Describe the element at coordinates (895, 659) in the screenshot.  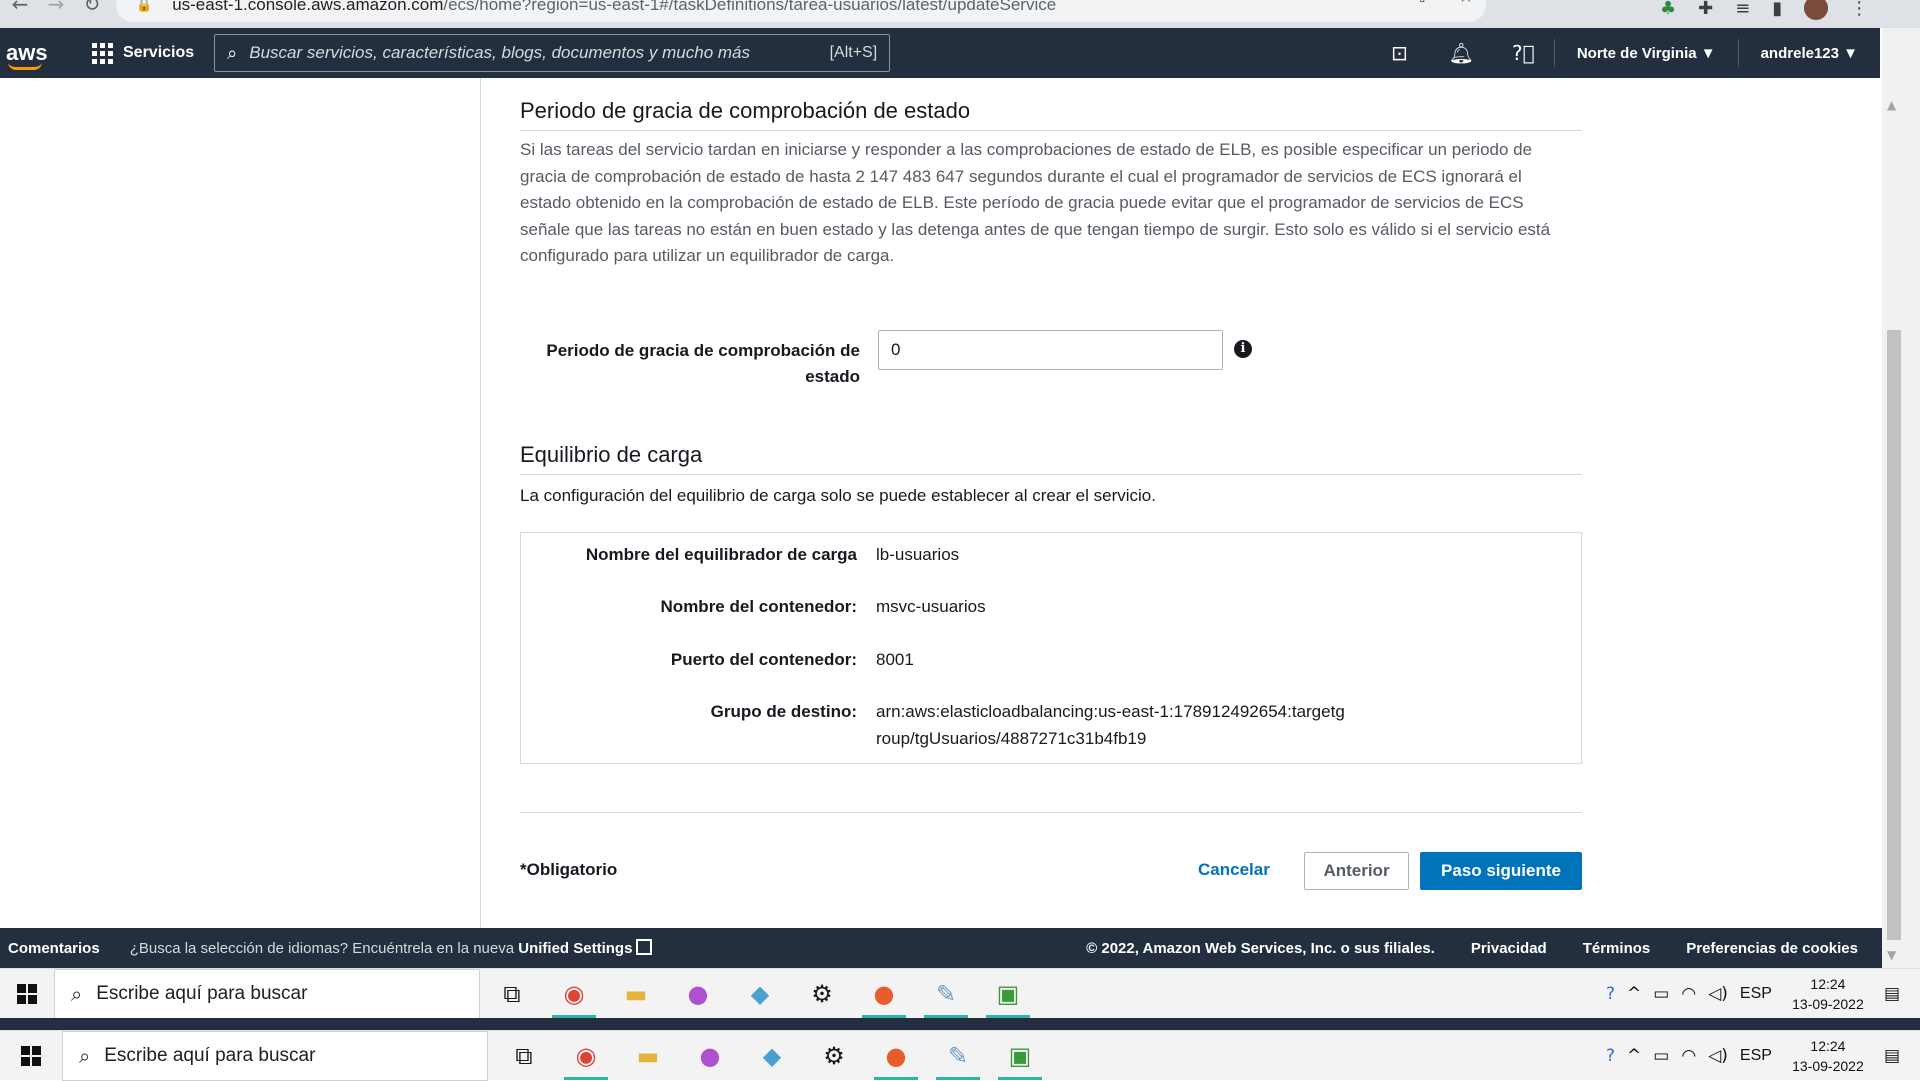
I see `detail-value: 8001` at that location.